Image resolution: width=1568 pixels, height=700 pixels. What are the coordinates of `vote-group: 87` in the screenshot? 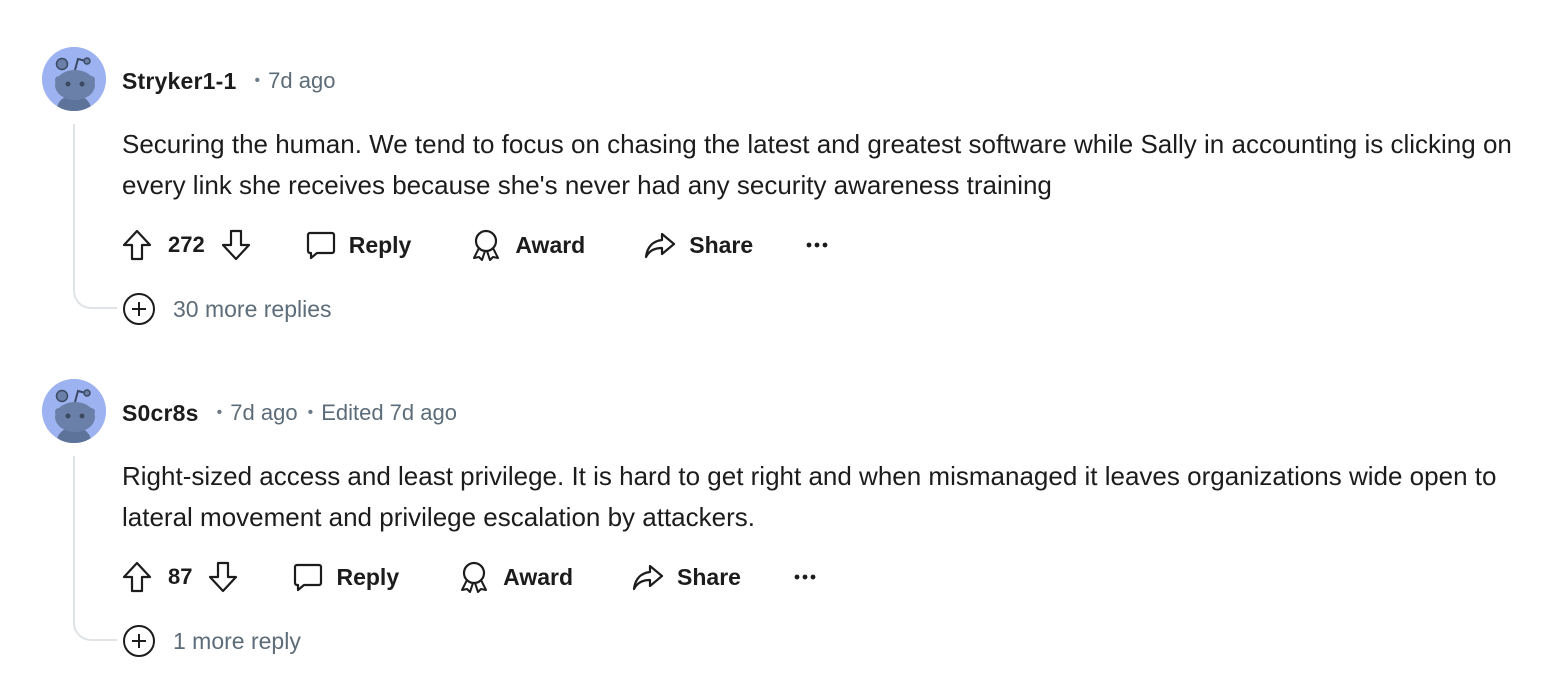 It's located at (180, 577).